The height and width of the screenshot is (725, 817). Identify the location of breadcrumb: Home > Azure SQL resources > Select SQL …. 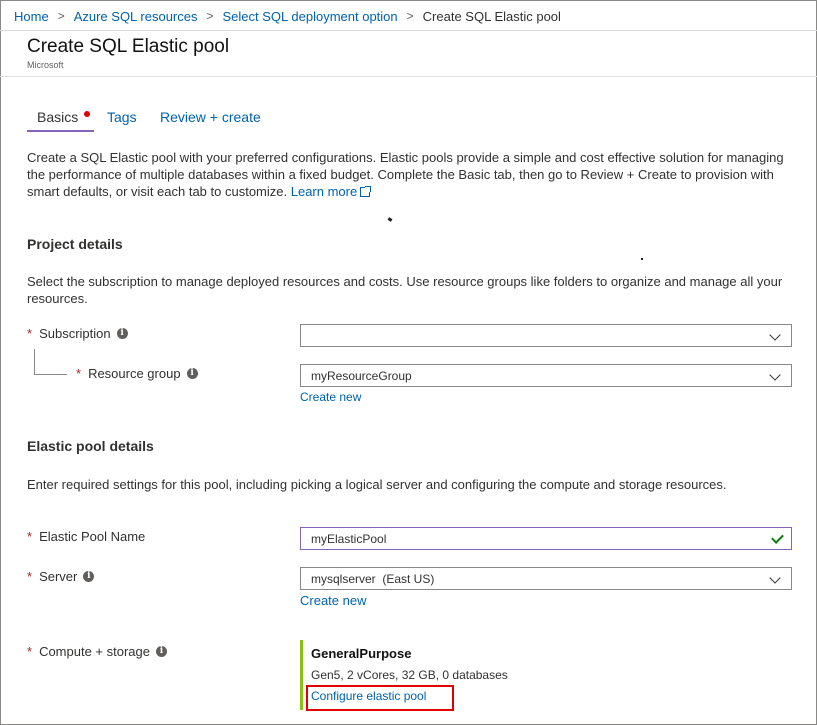
(287, 16).